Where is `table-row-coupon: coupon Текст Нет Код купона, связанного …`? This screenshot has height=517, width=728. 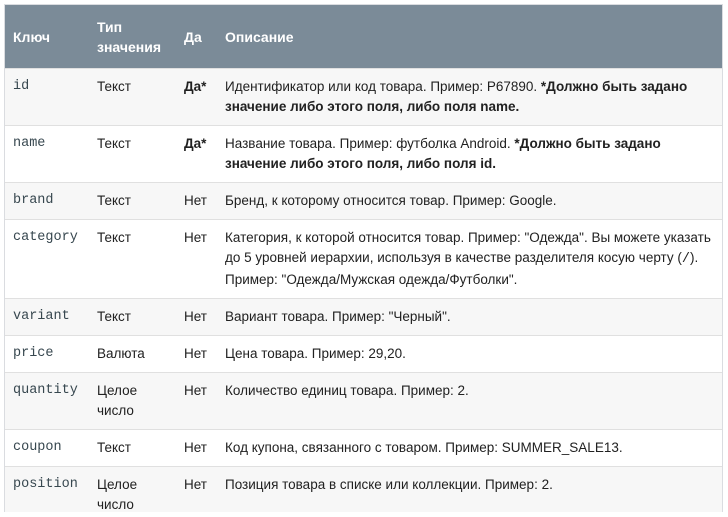 table-row-coupon: coupon Текст Нет Код купона, связанного … is located at coordinates (363, 448).